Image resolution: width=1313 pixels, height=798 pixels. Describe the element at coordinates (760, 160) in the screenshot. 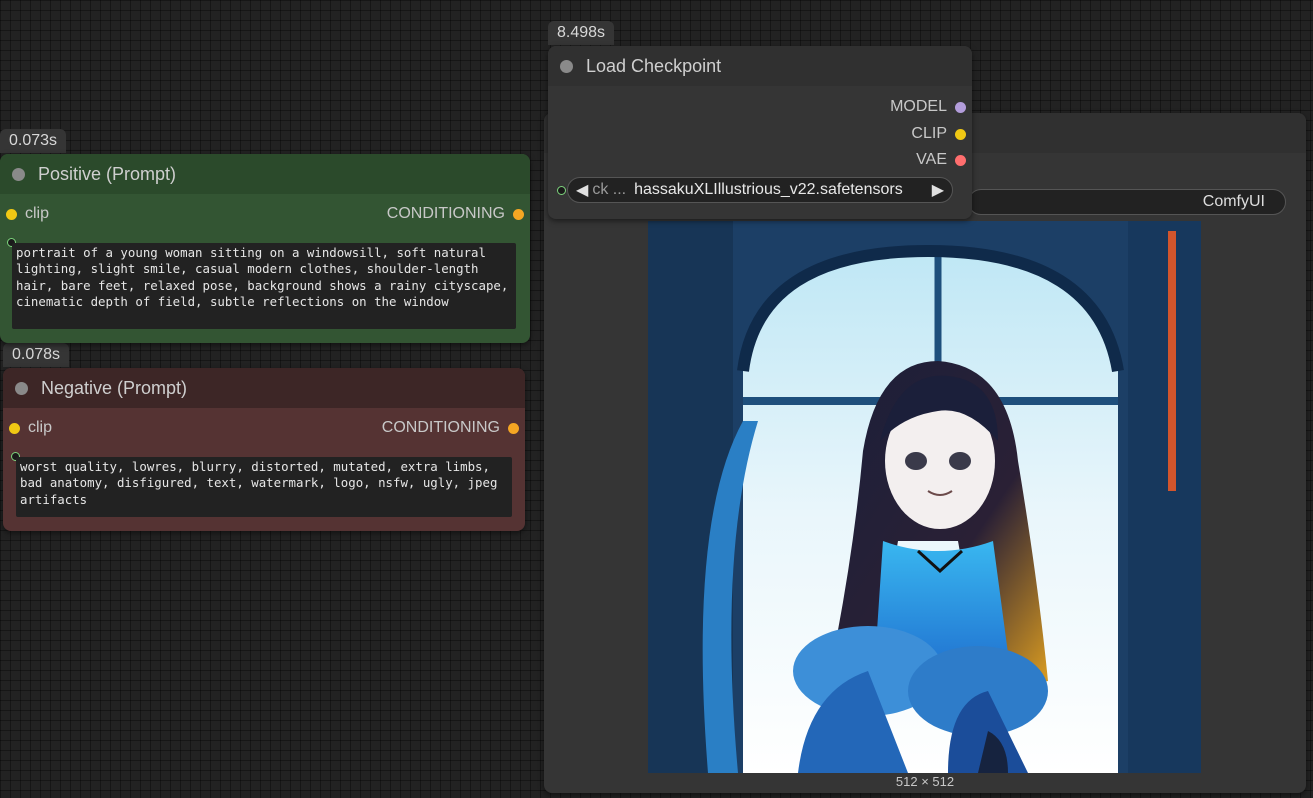

I see `vae-output-row: VAE` at that location.